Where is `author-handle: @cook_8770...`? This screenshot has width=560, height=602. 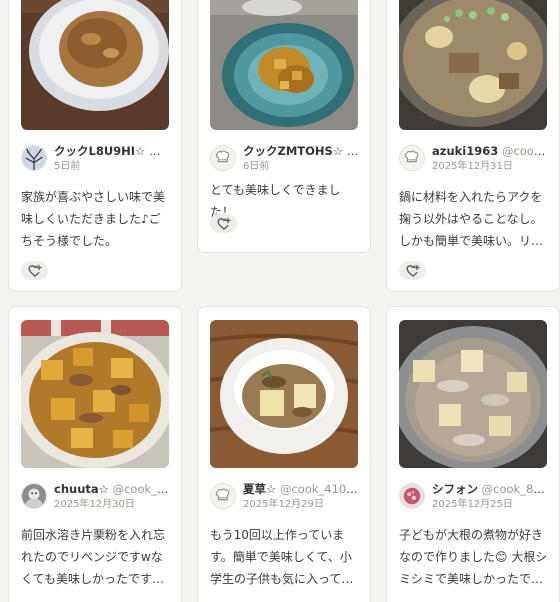 author-handle: @cook_8770... is located at coordinates (515, 489).